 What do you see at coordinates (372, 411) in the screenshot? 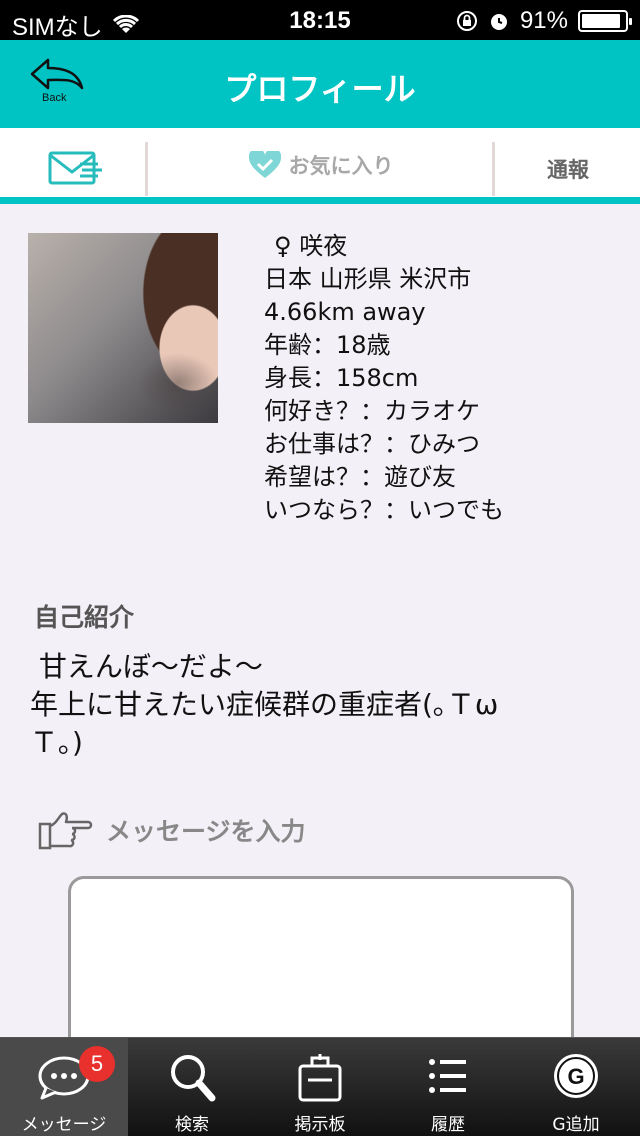
I see `profile-likes: 何好き？：カラオケ` at bounding box center [372, 411].